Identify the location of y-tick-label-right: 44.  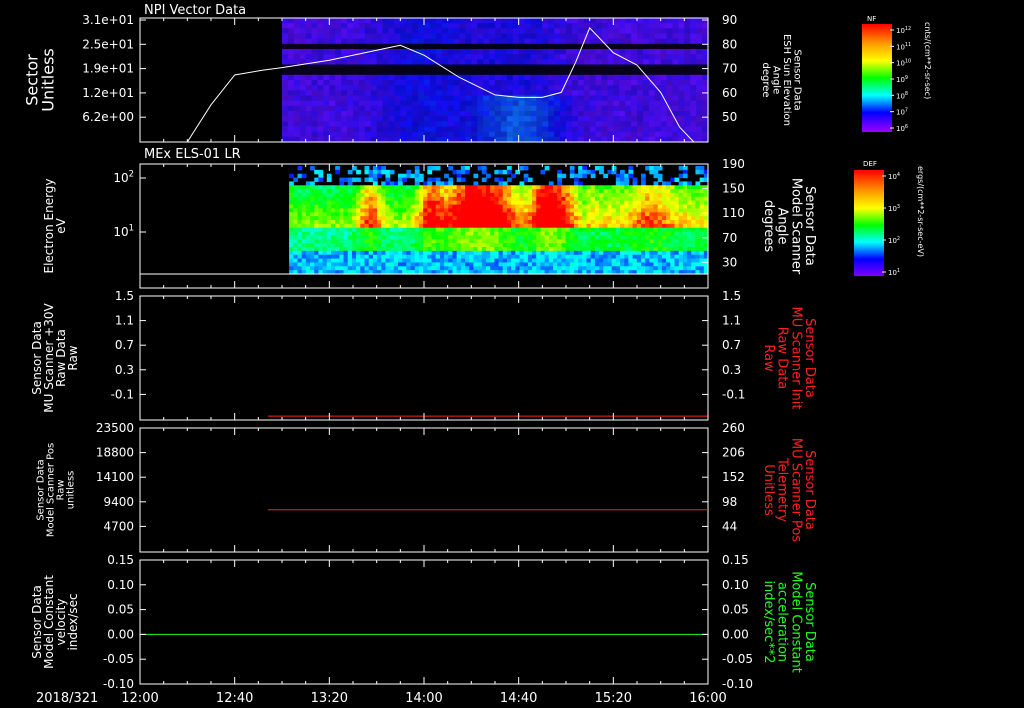
(729, 526).